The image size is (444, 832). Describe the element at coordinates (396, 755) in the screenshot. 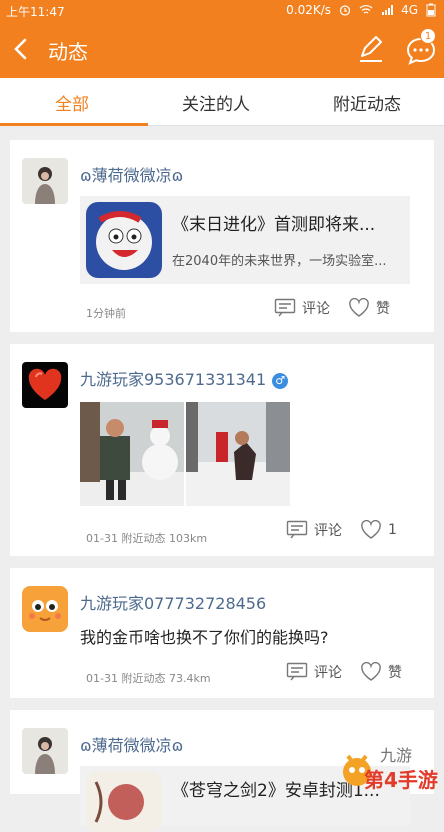

I see `watermark-logo-text: 九游` at that location.